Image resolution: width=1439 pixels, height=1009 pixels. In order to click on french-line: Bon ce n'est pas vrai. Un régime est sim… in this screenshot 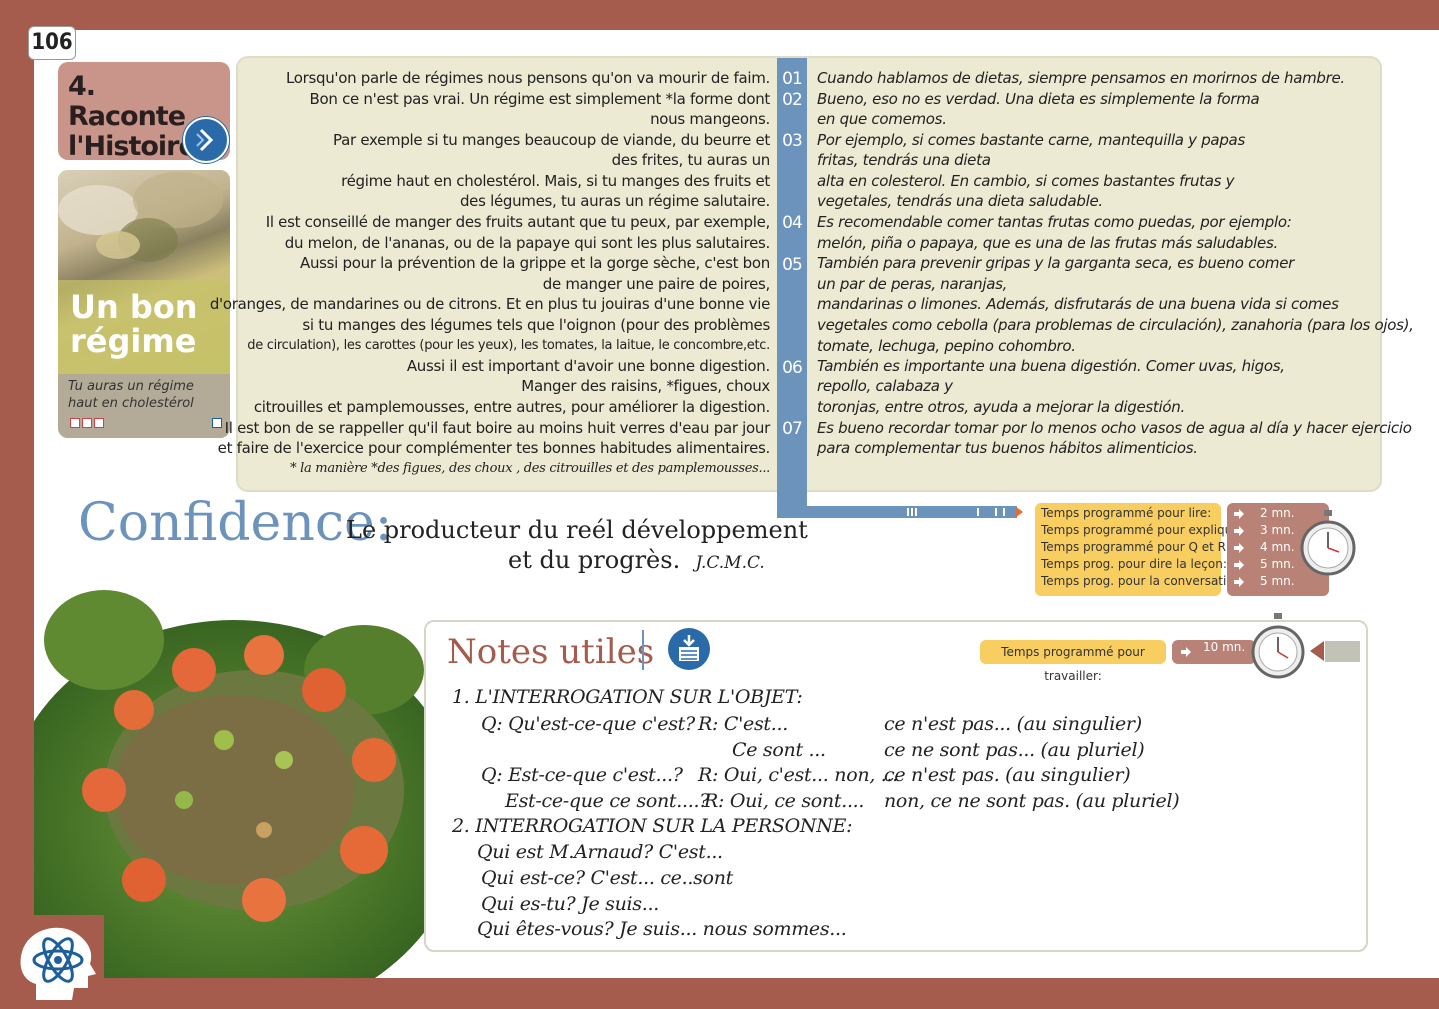, I will do `click(540, 99)`.